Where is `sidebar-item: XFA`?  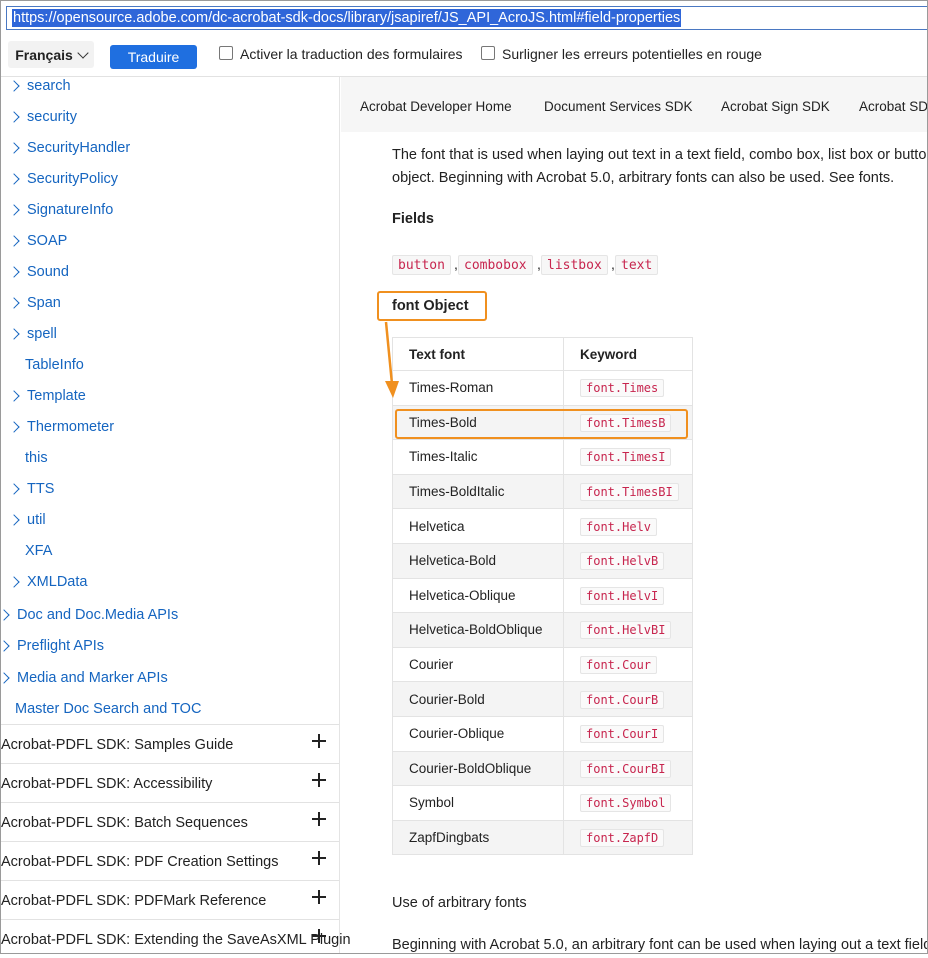 sidebar-item: XFA is located at coordinates (38, 551).